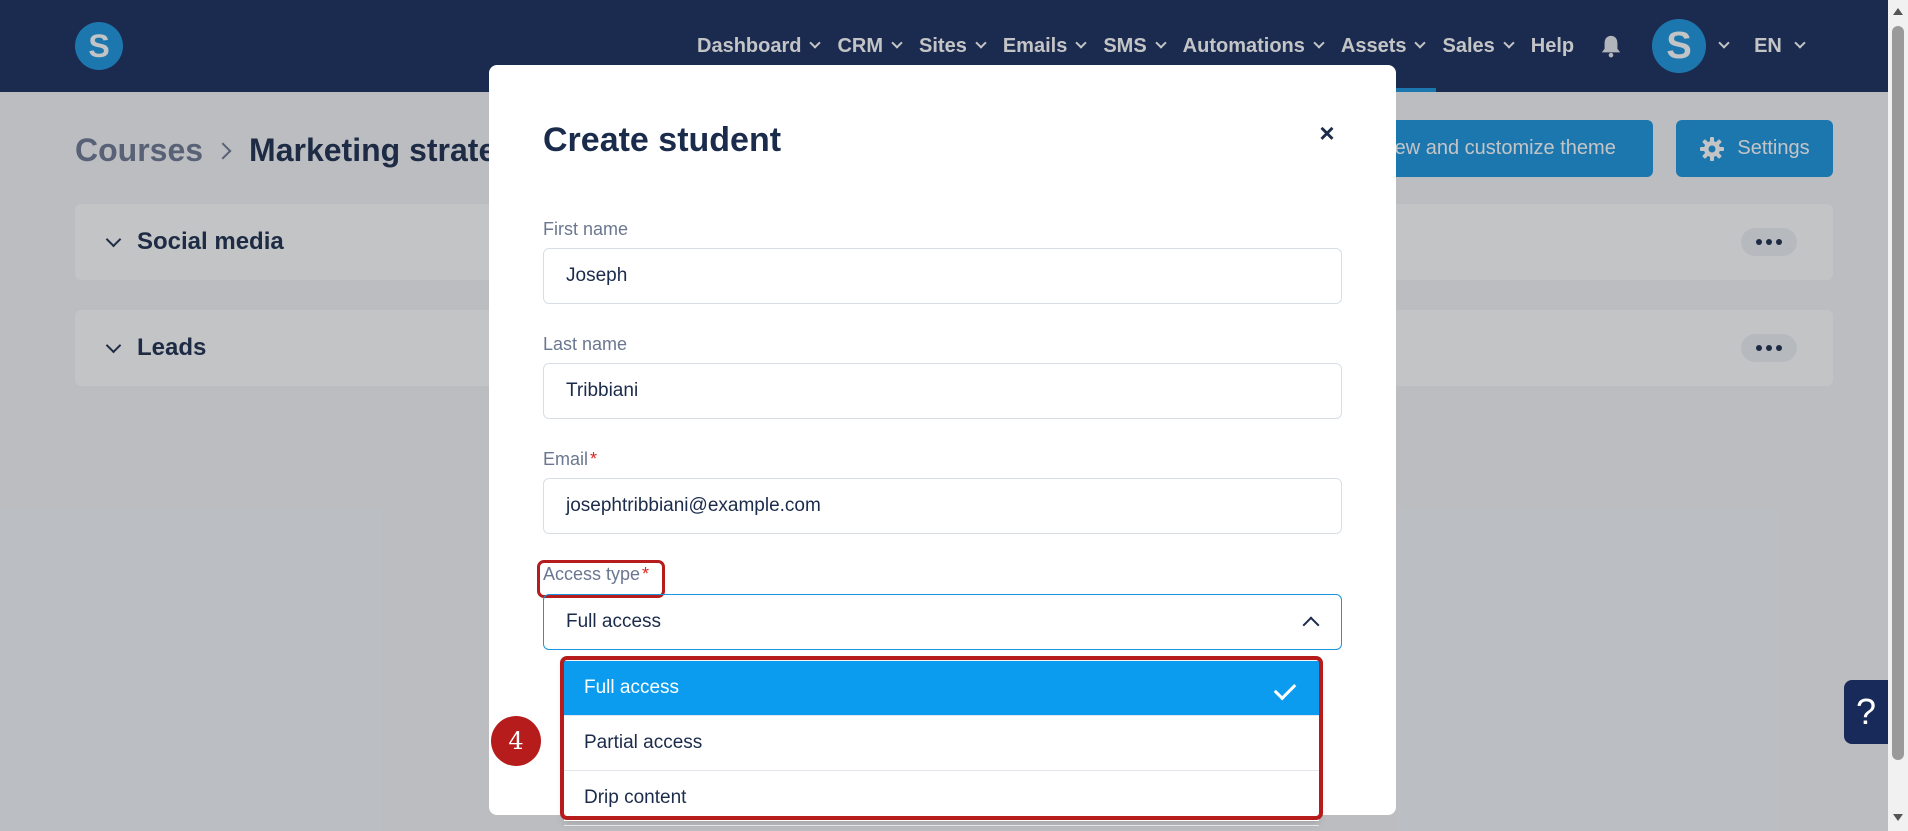 This screenshot has width=1908, height=831. Describe the element at coordinates (594, 459) in the screenshot. I see `required-marker: *` at that location.